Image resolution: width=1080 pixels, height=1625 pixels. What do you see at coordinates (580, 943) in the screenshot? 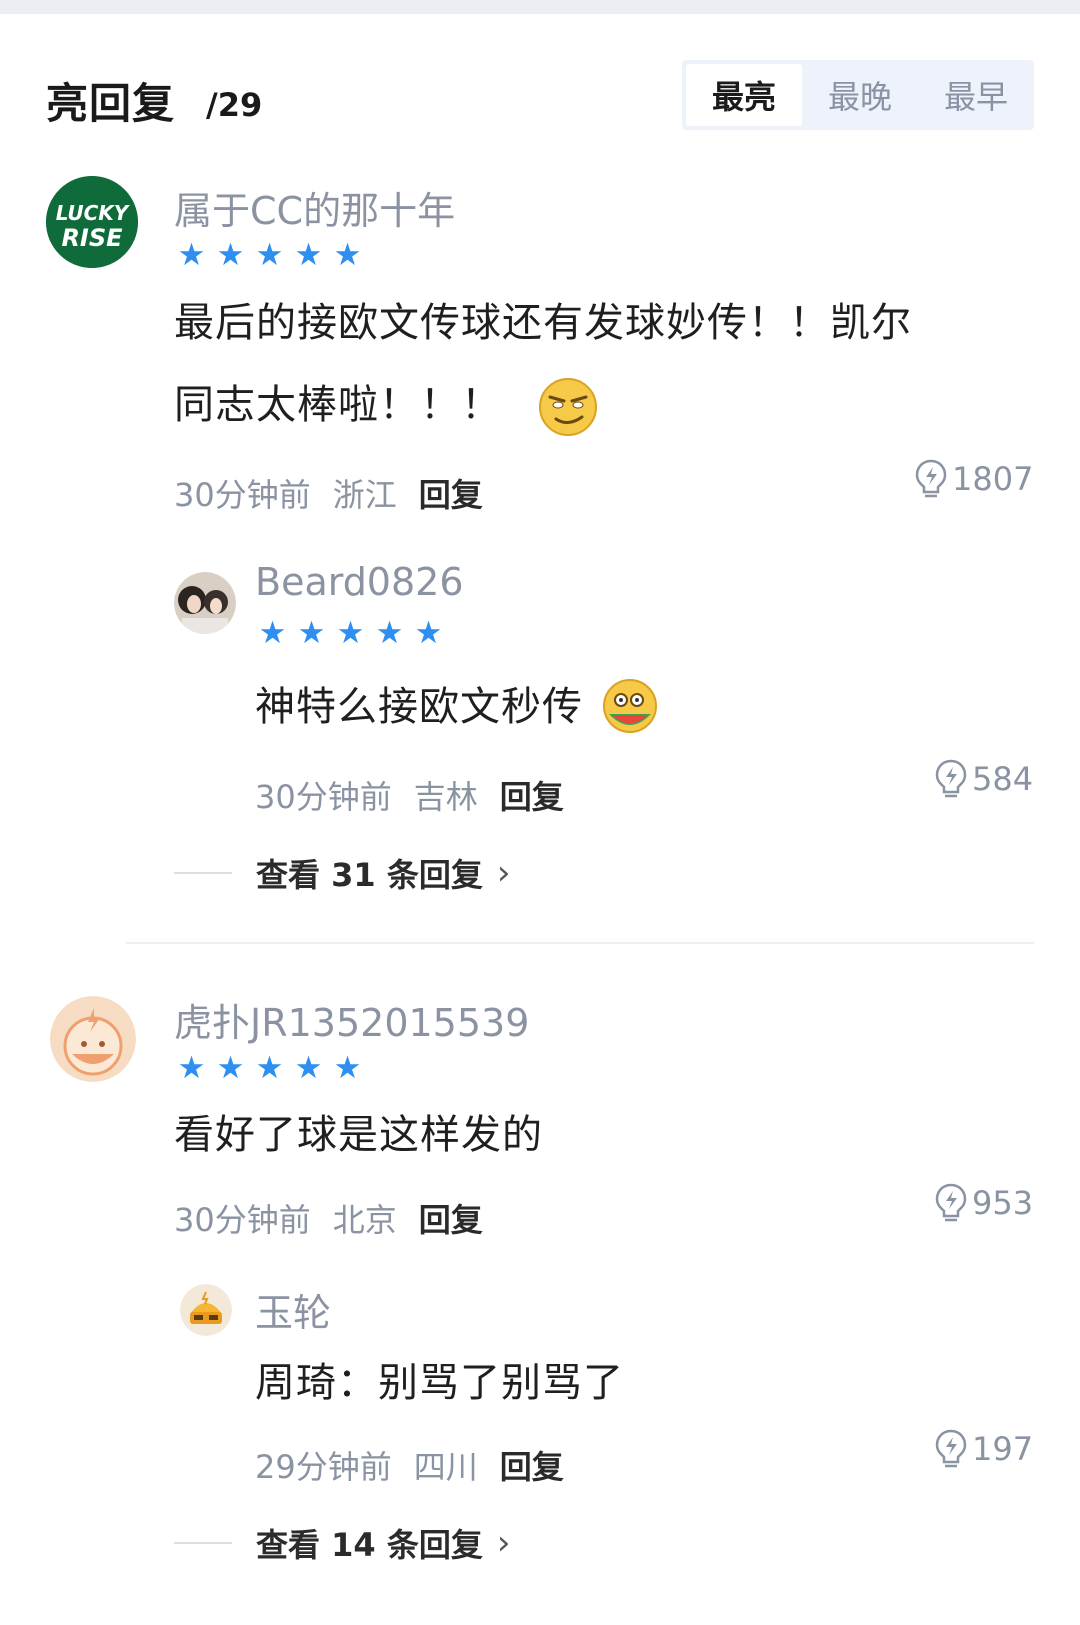
I see `comment-divider` at bounding box center [580, 943].